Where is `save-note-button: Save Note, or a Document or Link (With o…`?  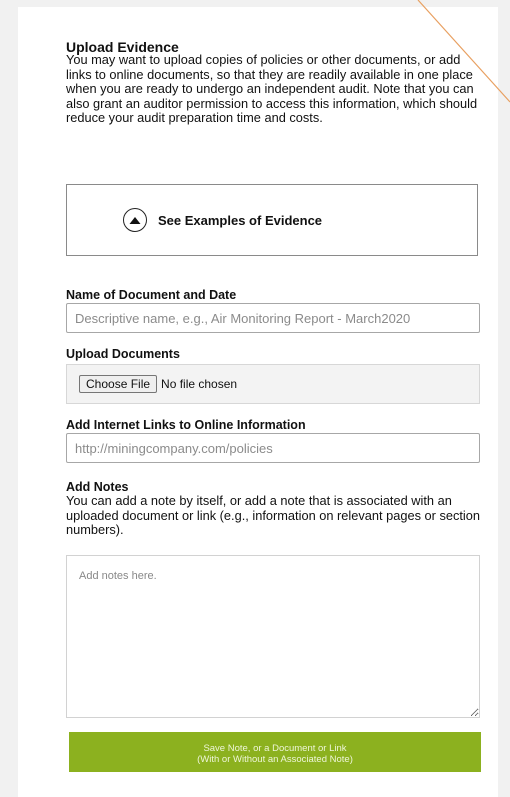 save-note-button: Save Note, or a Document or Link (With o… is located at coordinates (275, 752).